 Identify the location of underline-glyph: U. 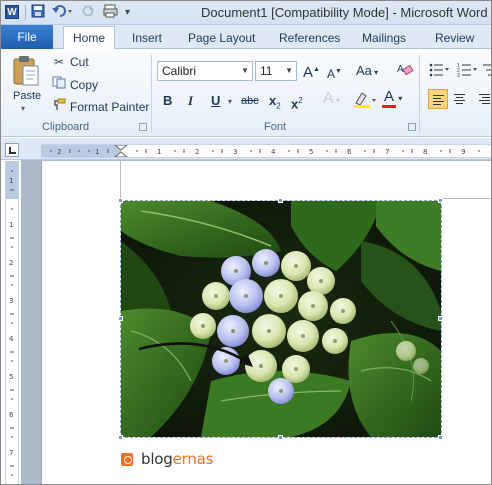
(216, 100).